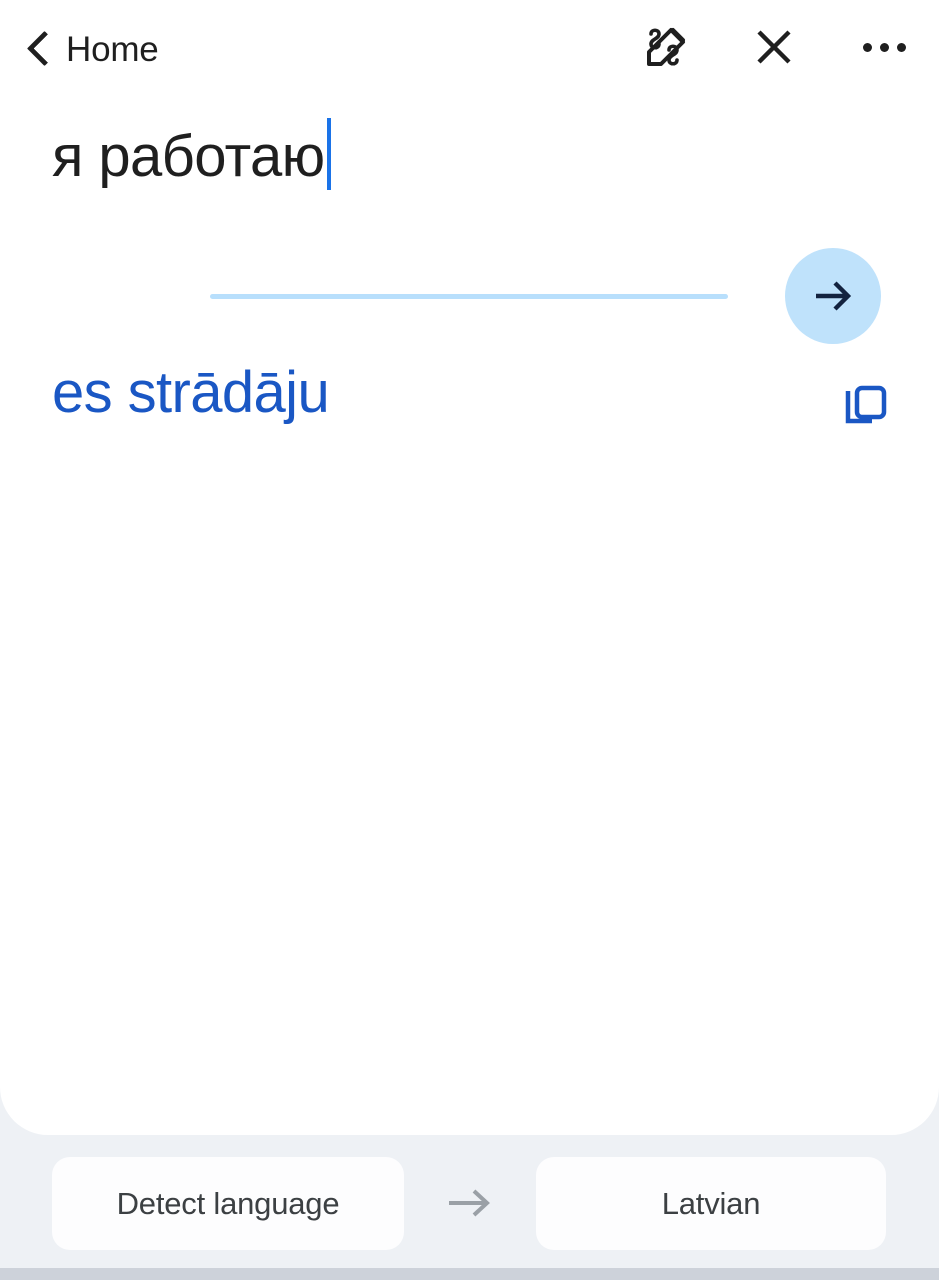 Image resolution: width=939 pixels, height=1280 pixels. I want to click on app-bar-actions, so click(774, 47).